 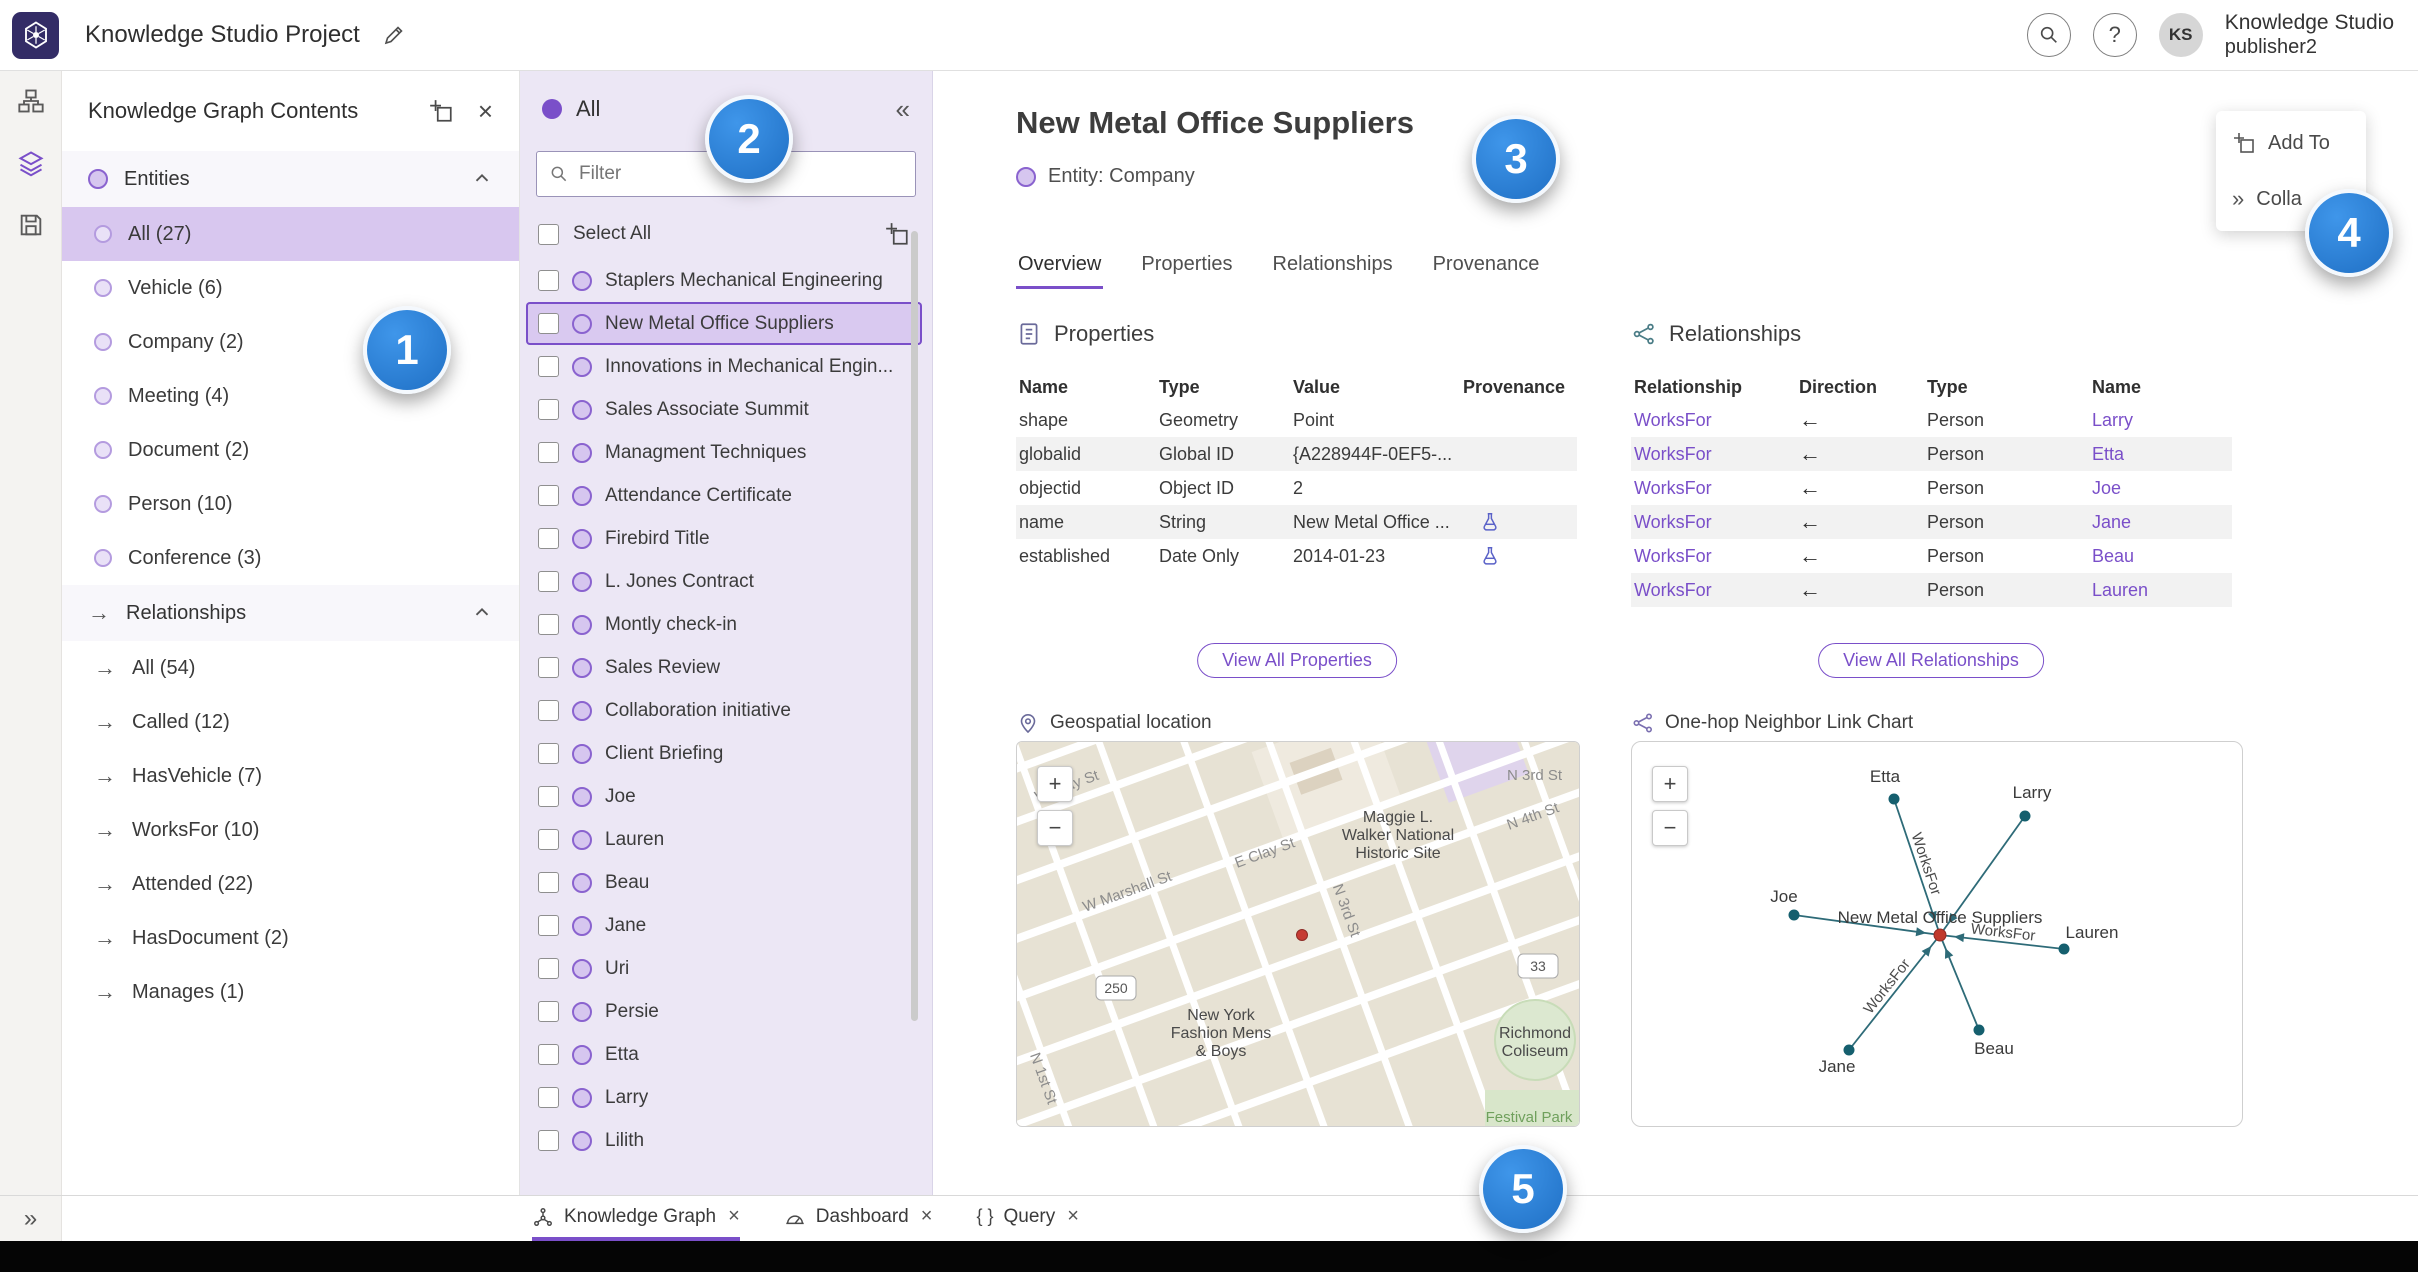 What do you see at coordinates (1296, 420) in the screenshot?
I see `table-row: shape Geometry Point` at bounding box center [1296, 420].